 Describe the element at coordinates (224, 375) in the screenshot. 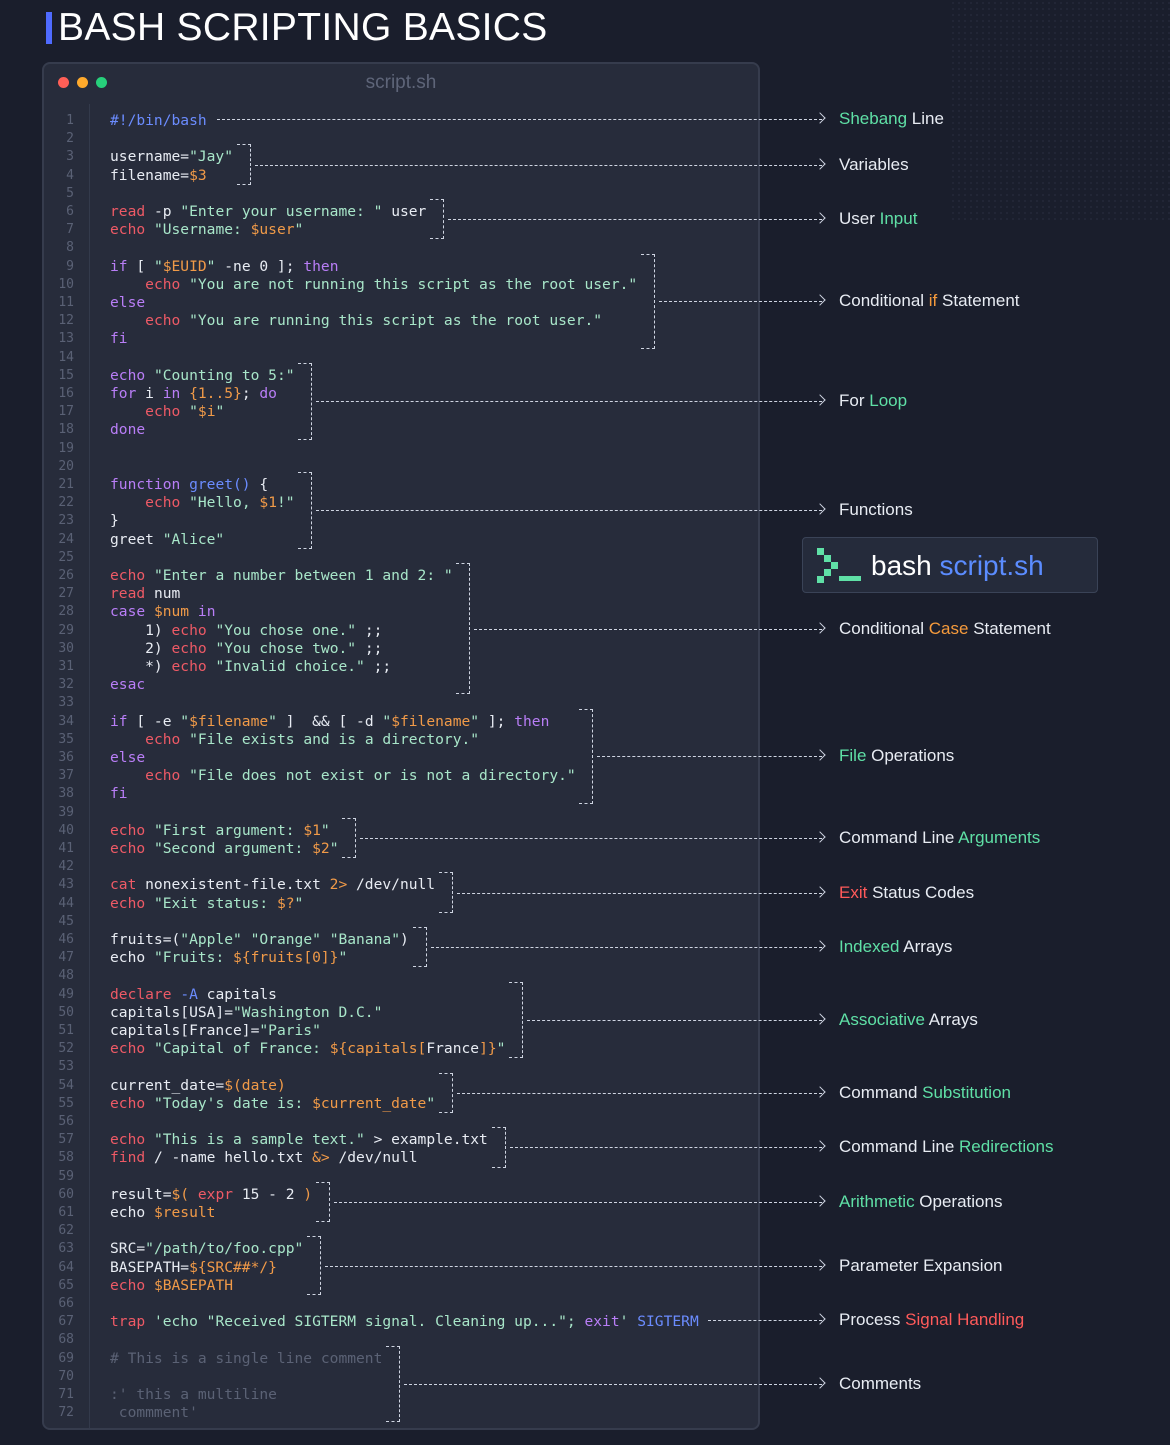

I see `code-token: "Counting to 5:"` at that location.